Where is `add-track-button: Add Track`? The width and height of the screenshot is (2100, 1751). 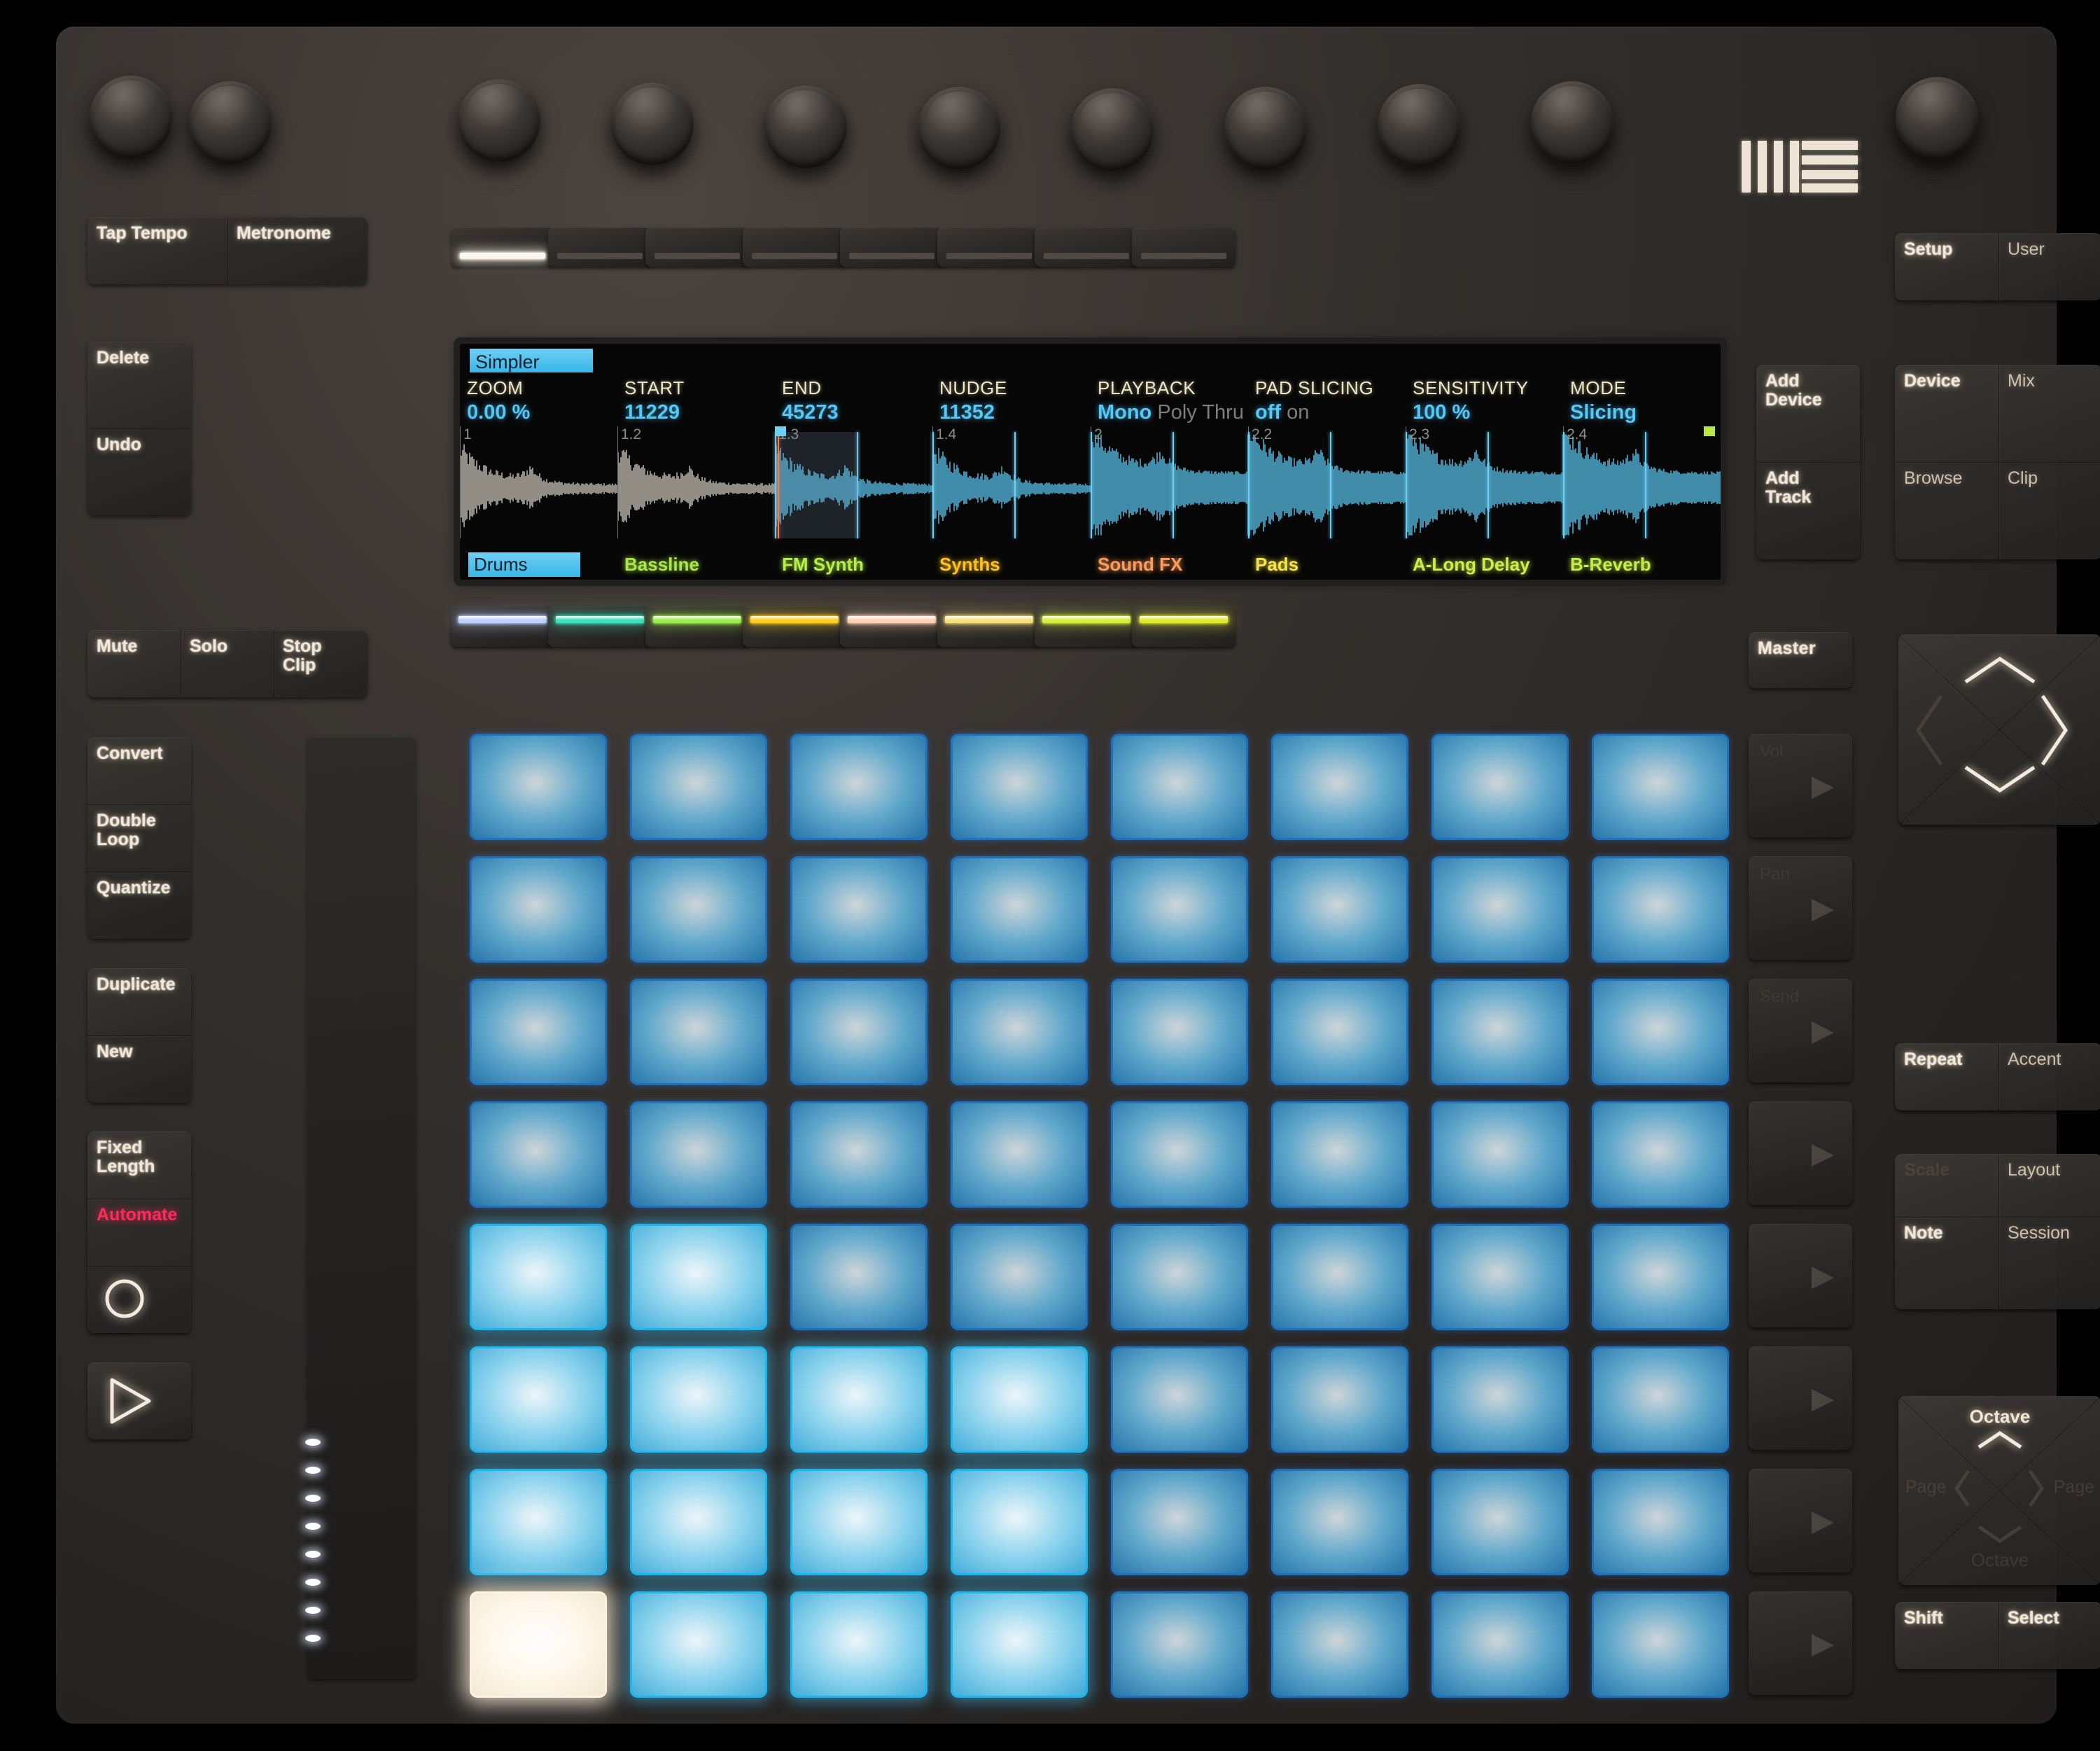
add-track-button: Add Track is located at coordinates (1808, 511).